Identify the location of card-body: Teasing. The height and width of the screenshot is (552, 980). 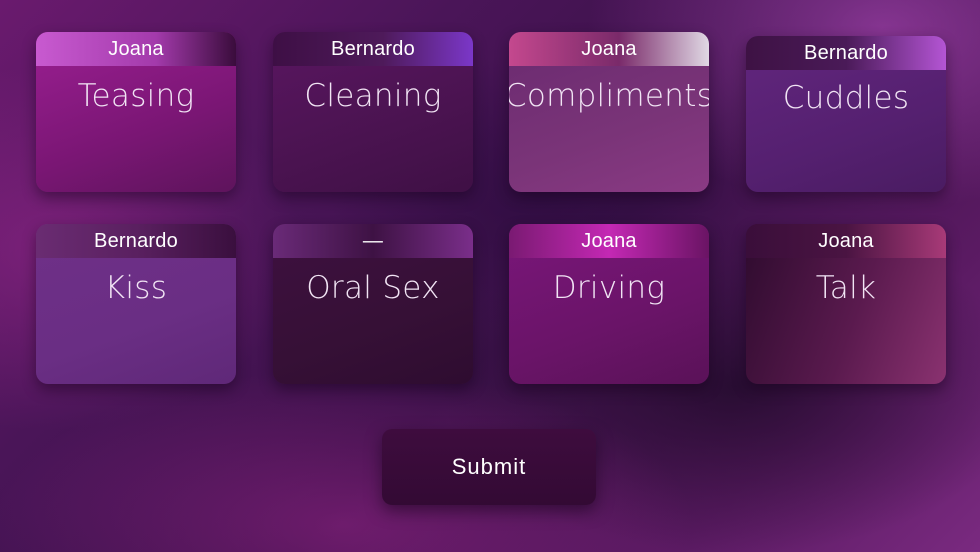
(136, 129).